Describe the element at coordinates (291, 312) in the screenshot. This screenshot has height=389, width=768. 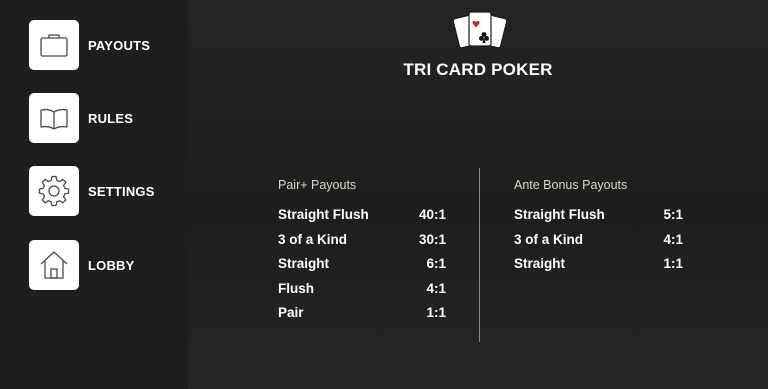
I see `hand-name: Pair` at that location.